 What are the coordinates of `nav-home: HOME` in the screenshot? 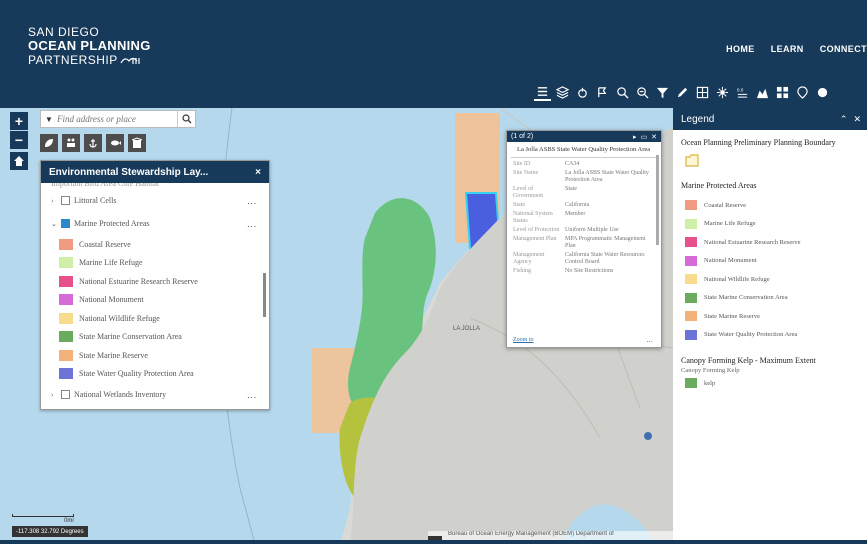 It's located at (740, 49).